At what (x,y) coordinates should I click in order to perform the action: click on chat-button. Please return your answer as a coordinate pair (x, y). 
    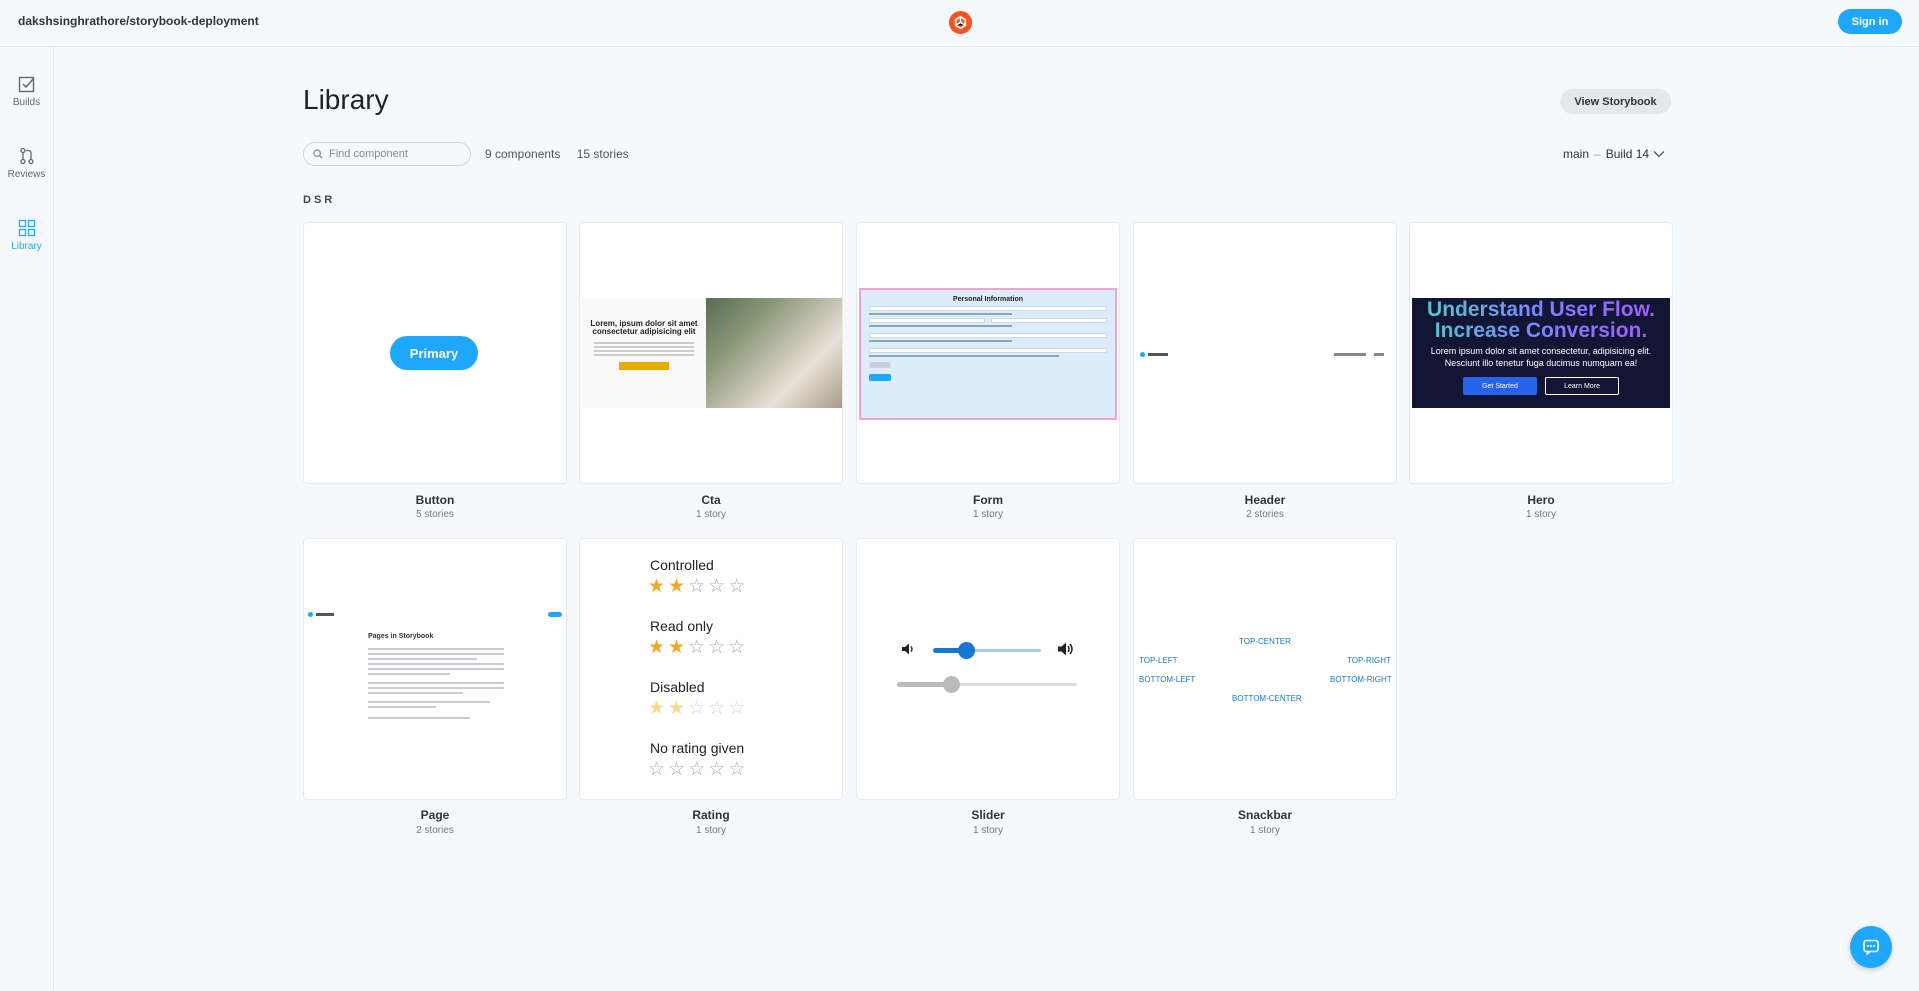
    Looking at the image, I should click on (1871, 947).